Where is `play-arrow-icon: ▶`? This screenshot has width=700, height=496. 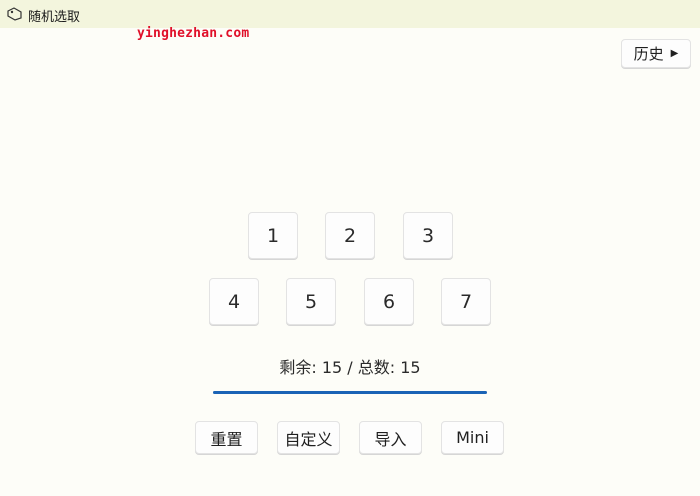 play-arrow-icon: ▶ is located at coordinates (674, 53).